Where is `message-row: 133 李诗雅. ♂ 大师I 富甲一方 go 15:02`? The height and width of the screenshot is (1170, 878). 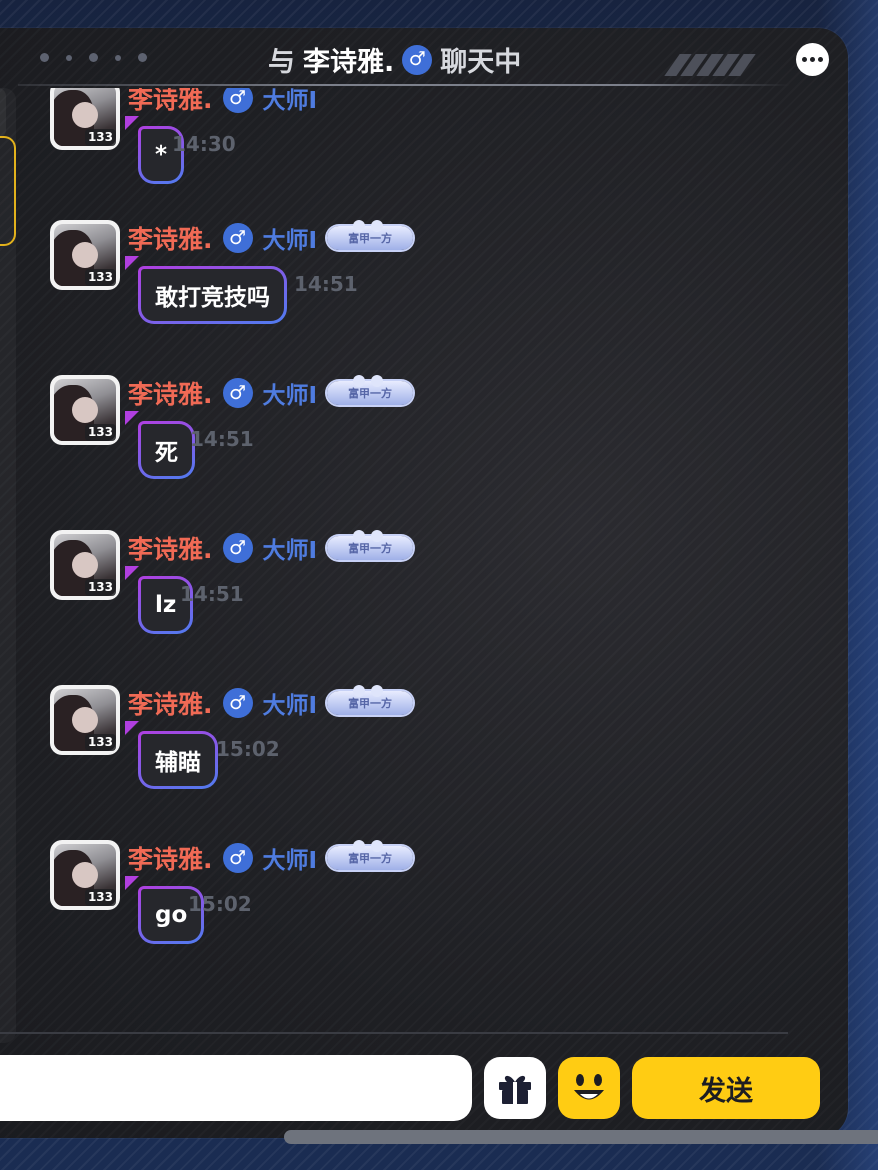 message-row: 133 李诗雅. ♂ 大师I 富甲一方 go 15:02 is located at coordinates (260, 905).